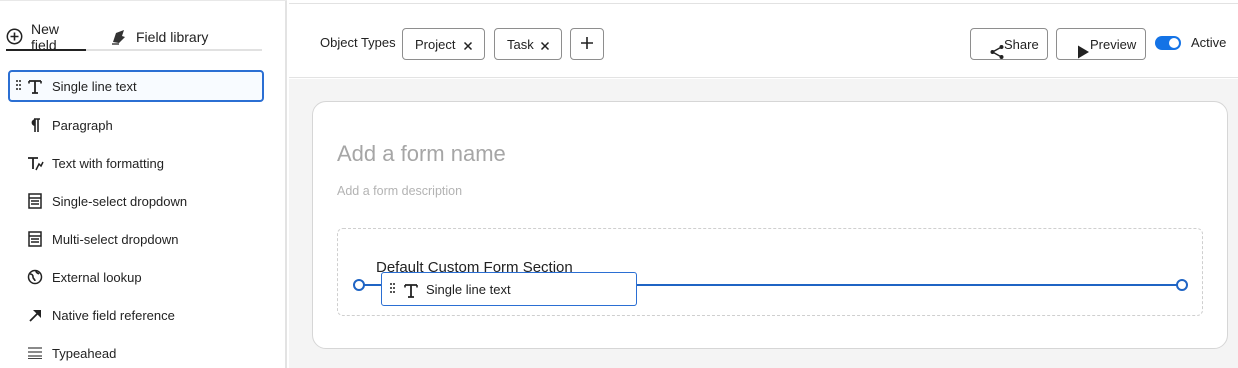 The height and width of the screenshot is (368, 1238). I want to click on field-item-typeahead: Typeahead, so click(136, 352).